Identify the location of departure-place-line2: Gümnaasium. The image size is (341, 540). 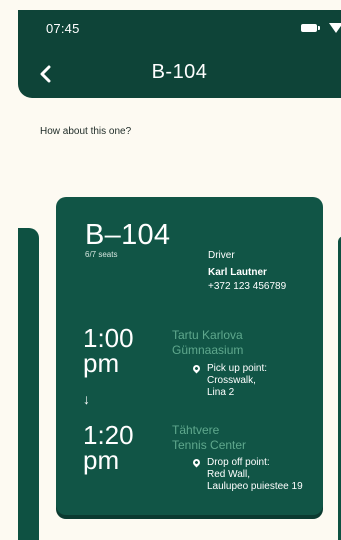
(208, 350).